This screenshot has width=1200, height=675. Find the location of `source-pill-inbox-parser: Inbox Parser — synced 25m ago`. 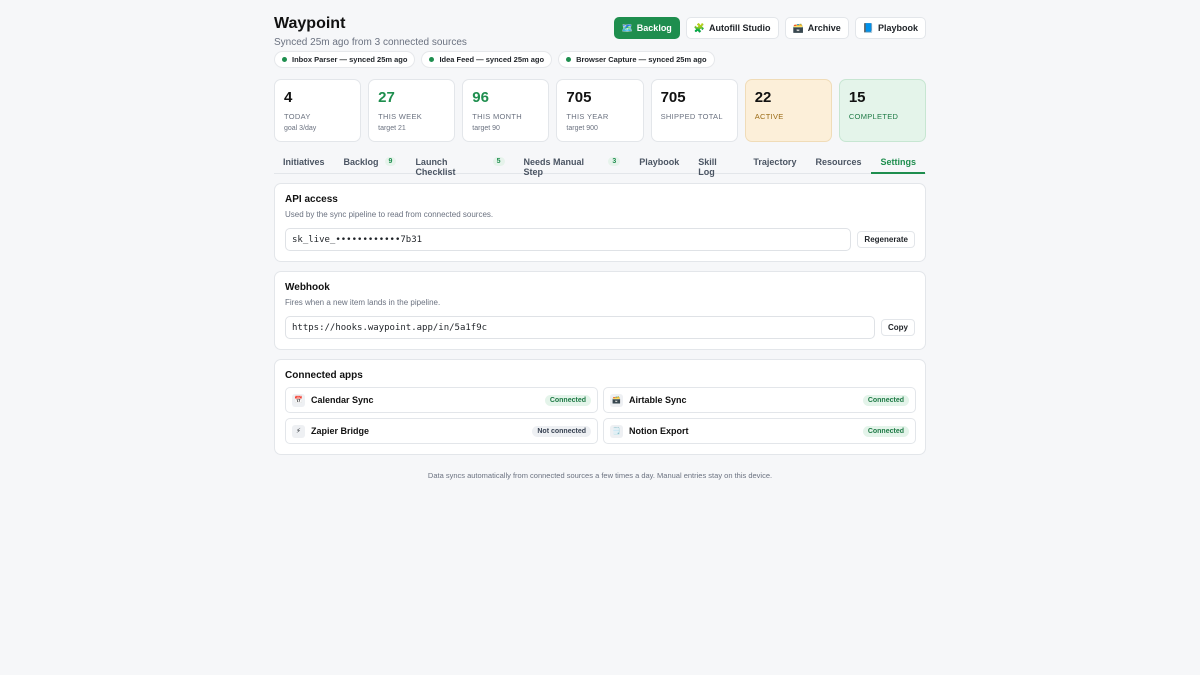

source-pill-inbox-parser: Inbox Parser — synced 25m ago is located at coordinates (345, 59).